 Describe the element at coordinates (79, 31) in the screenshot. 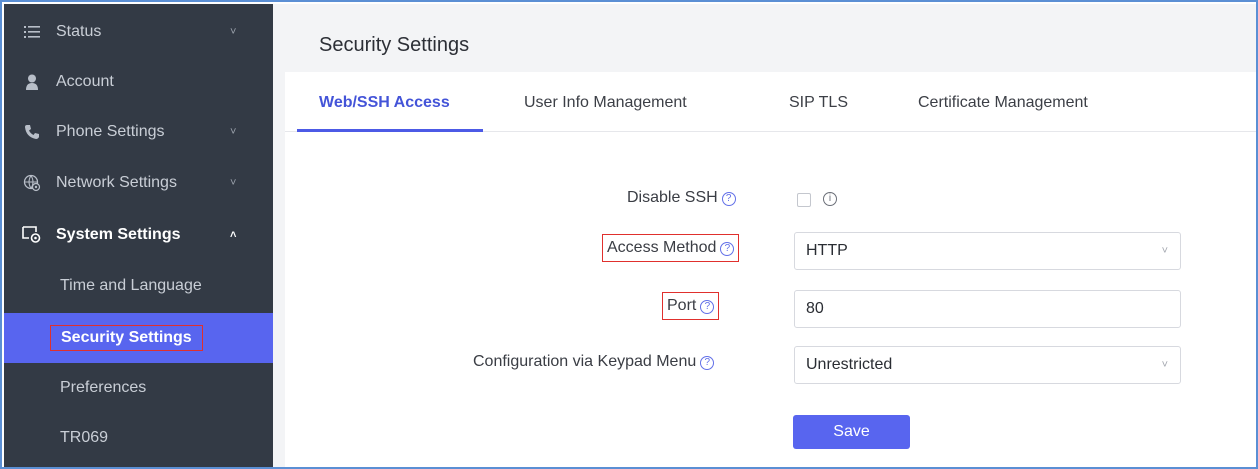

I see `sidebar-item-label: Status` at that location.